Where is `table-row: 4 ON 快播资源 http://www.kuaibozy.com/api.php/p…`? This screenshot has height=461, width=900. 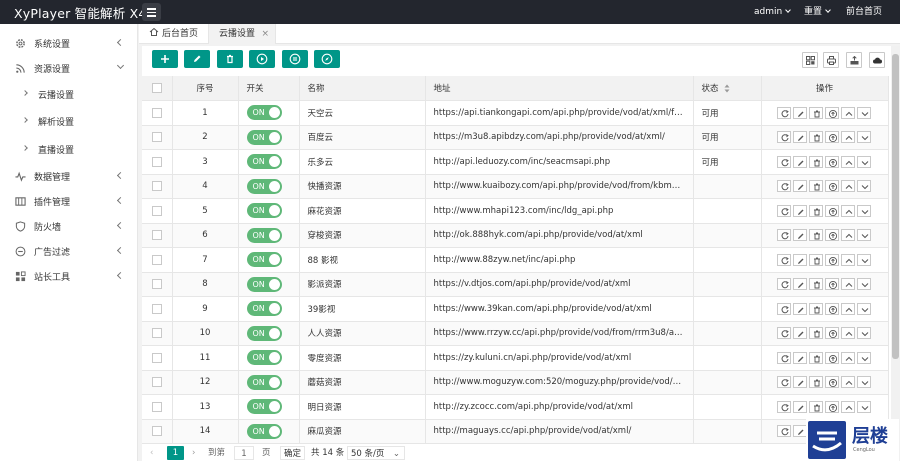 table-row: 4 ON 快播资源 http://www.kuaibozy.com/api.php/p… is located at coordinates (515, 186).